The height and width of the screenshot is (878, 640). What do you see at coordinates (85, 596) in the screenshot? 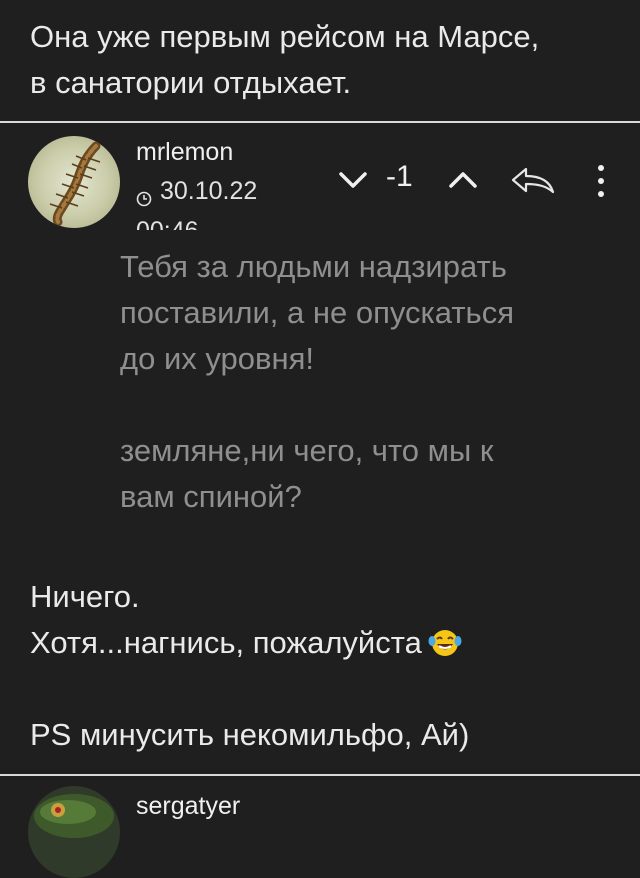
I see `comment-line: Ничего.` at bounding box center [85, 596].